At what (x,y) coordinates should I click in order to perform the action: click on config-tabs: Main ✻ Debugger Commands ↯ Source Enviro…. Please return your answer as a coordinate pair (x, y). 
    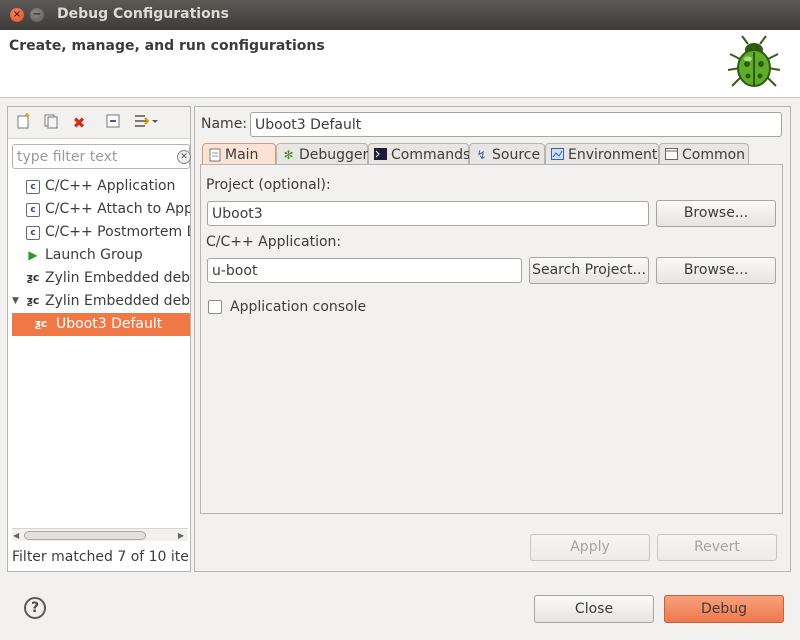
    Looking at the image, I should click on (482, 154).